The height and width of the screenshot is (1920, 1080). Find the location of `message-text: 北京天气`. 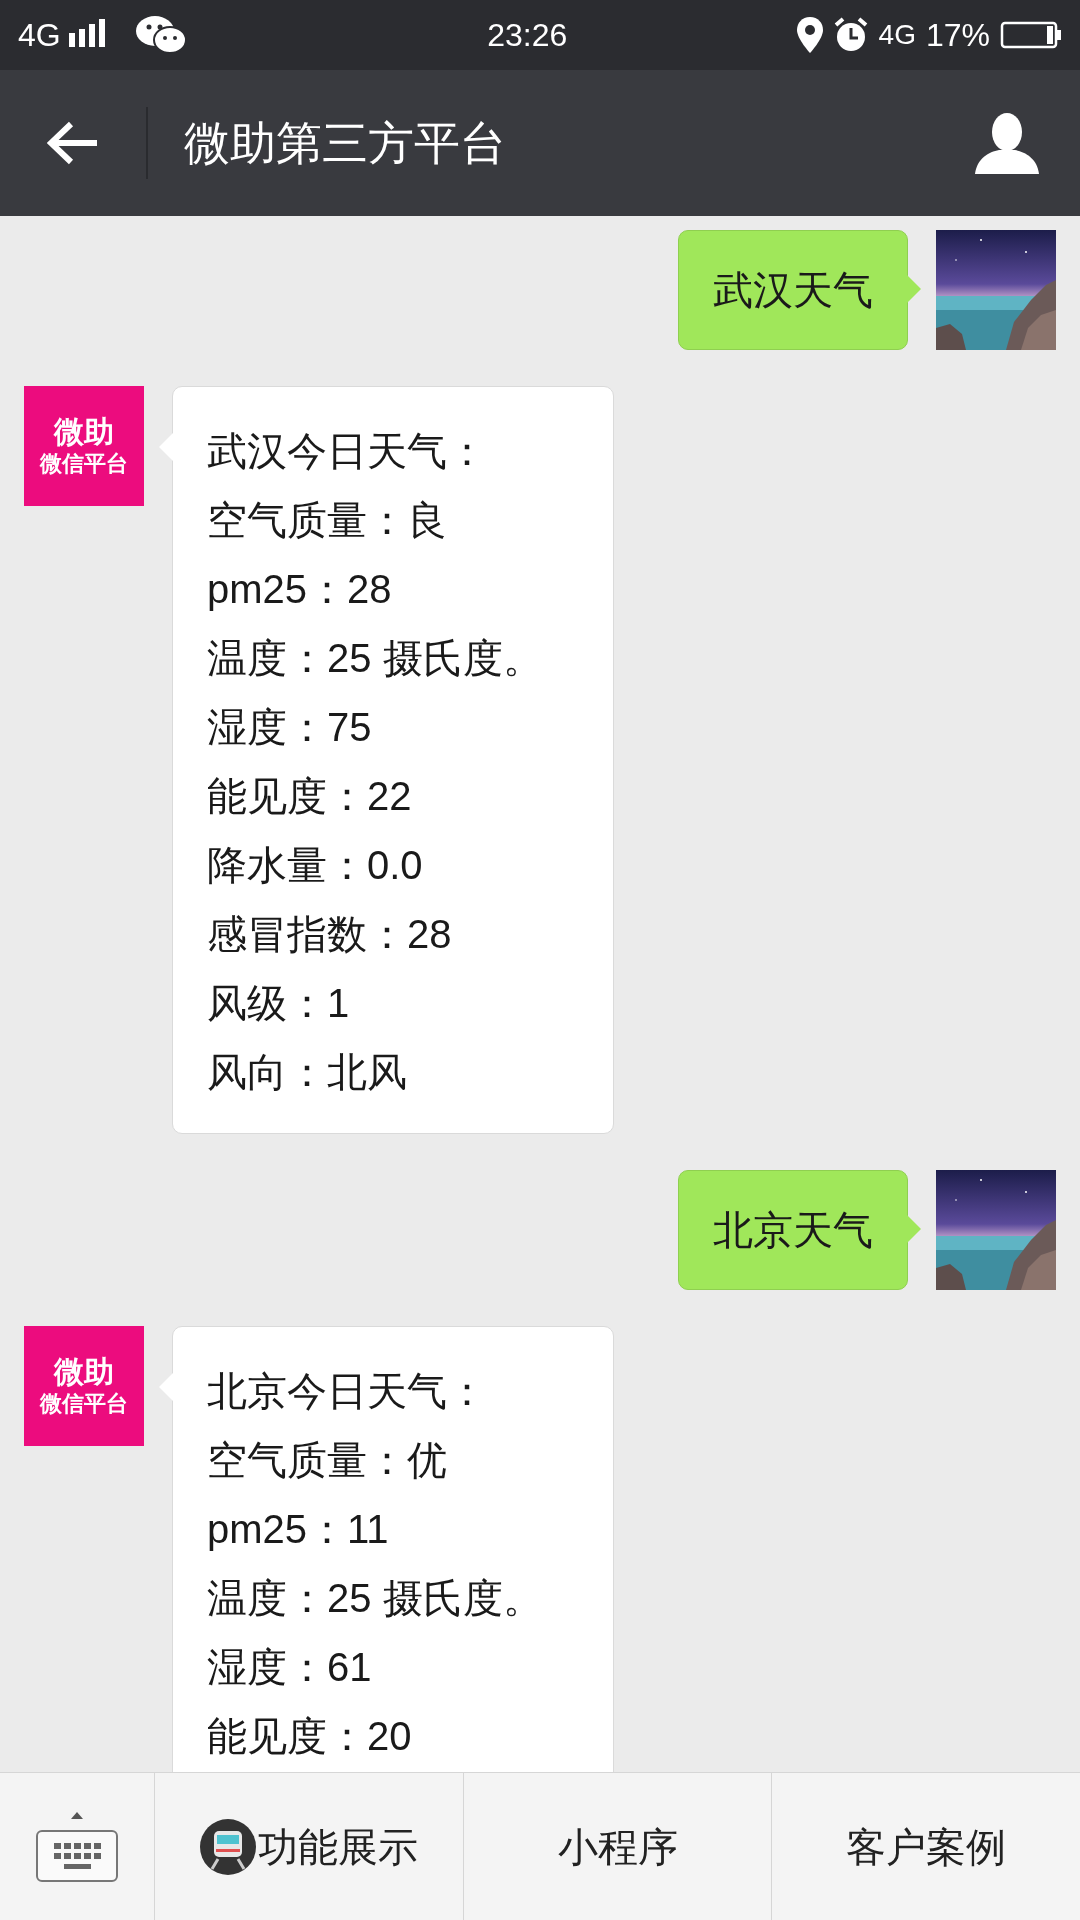

message-text: 北京天气 is located at coordinates (793, 1230).